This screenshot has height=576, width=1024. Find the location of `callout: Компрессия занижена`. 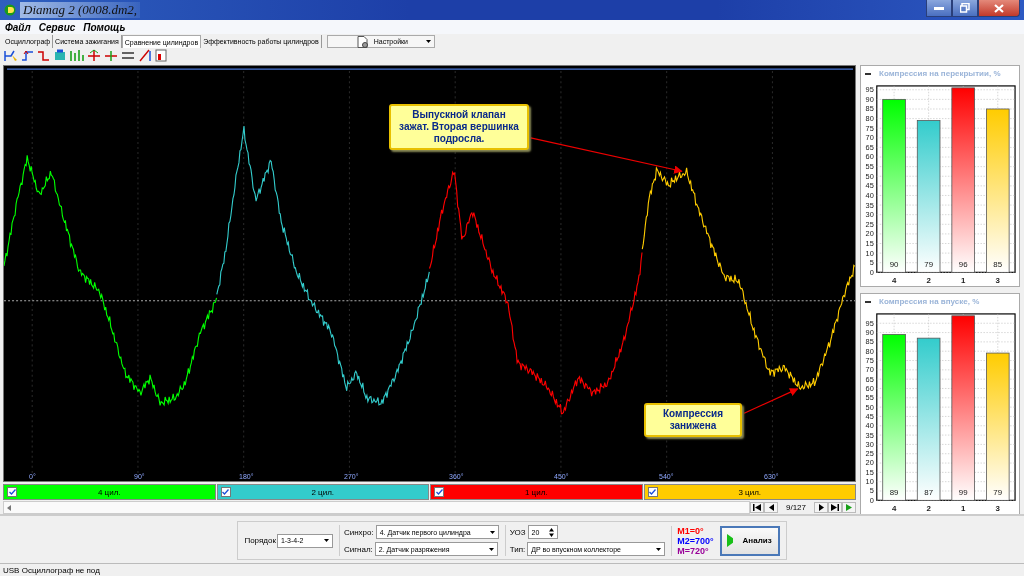

callout: Компрессия занижена is located at coordinates (693, 420).